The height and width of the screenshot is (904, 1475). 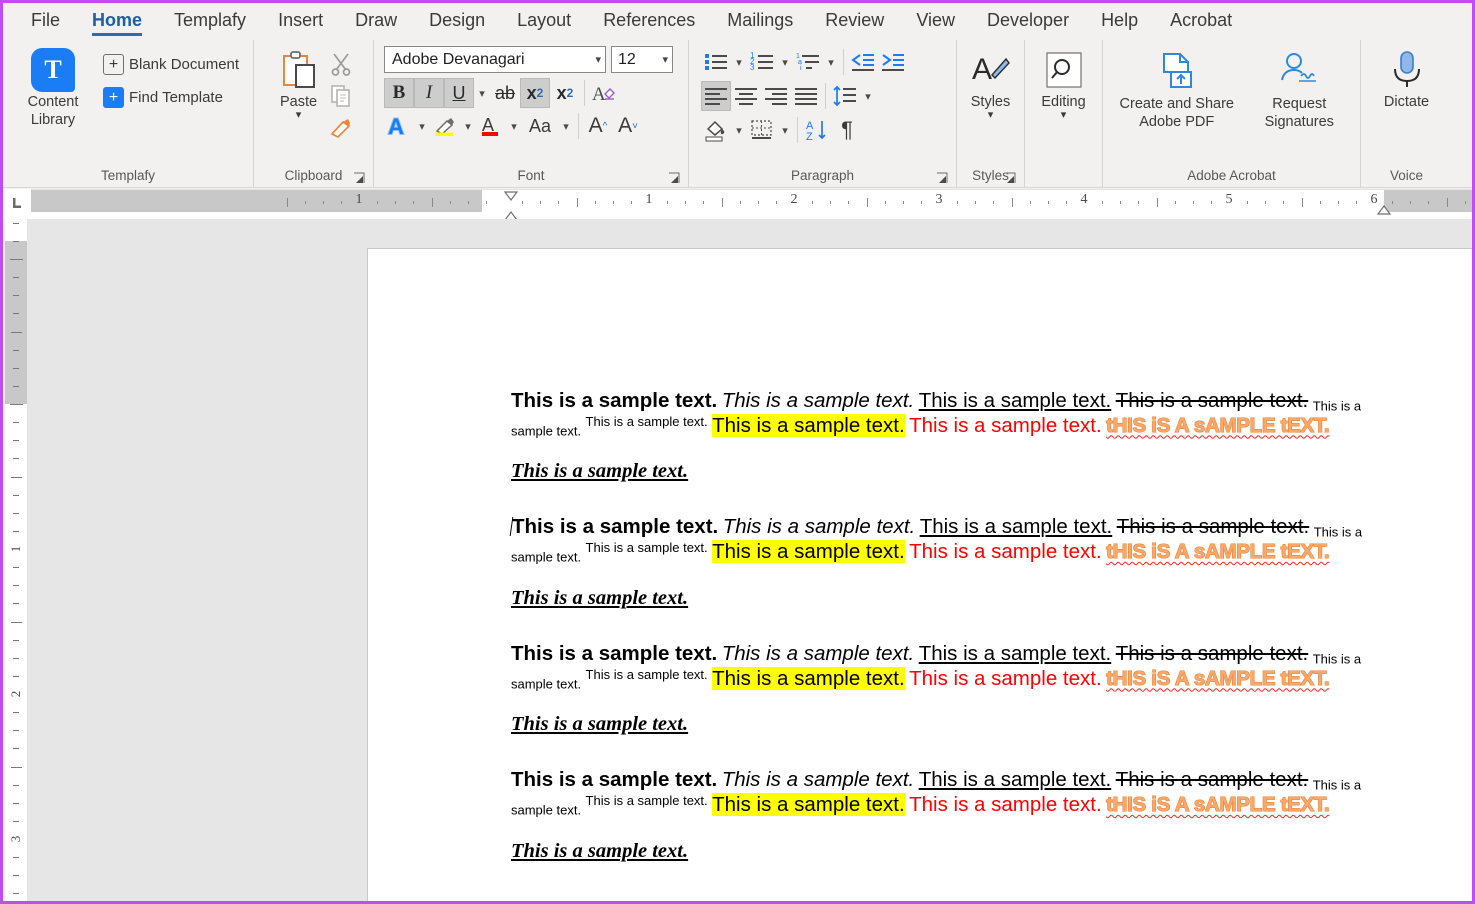 I want to click on numbering-button: 1 2 3, so click(x=762, y=62).